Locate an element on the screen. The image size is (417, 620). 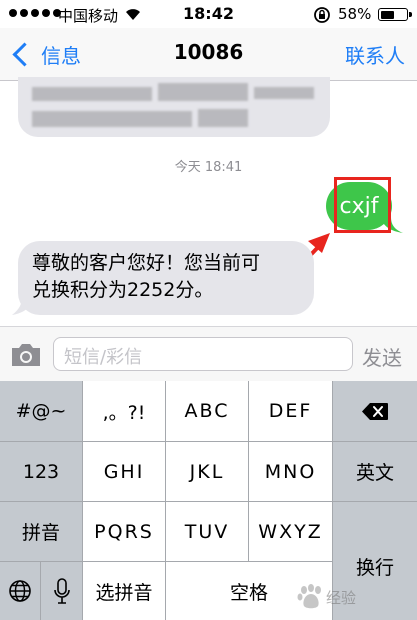
key-tuv: TUV is located at coordinates (207, 532).